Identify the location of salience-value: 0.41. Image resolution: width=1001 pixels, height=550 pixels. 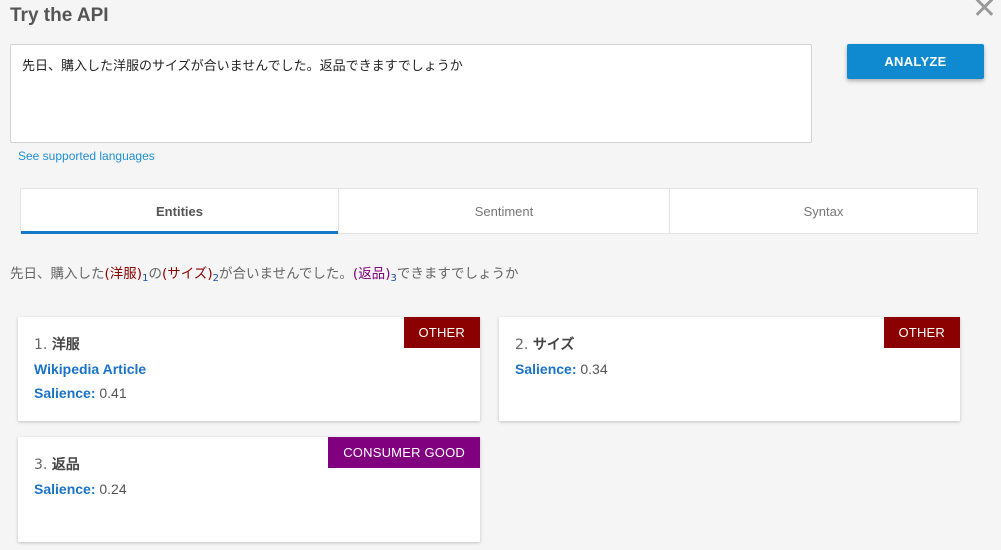
(113, 393).